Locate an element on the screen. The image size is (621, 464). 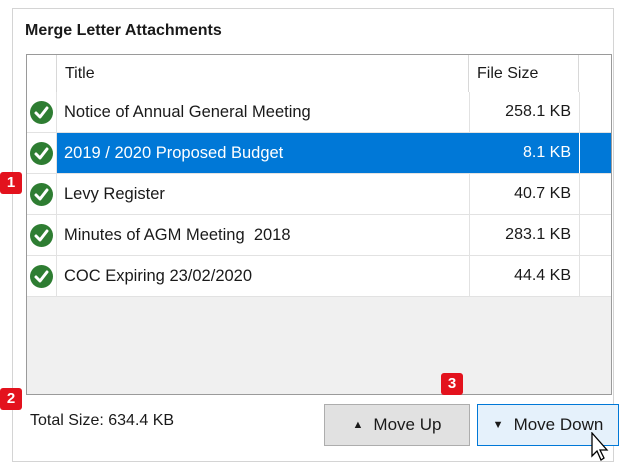
row-title: Notice of Annual General Meeting is located at coordinates (187, 112).